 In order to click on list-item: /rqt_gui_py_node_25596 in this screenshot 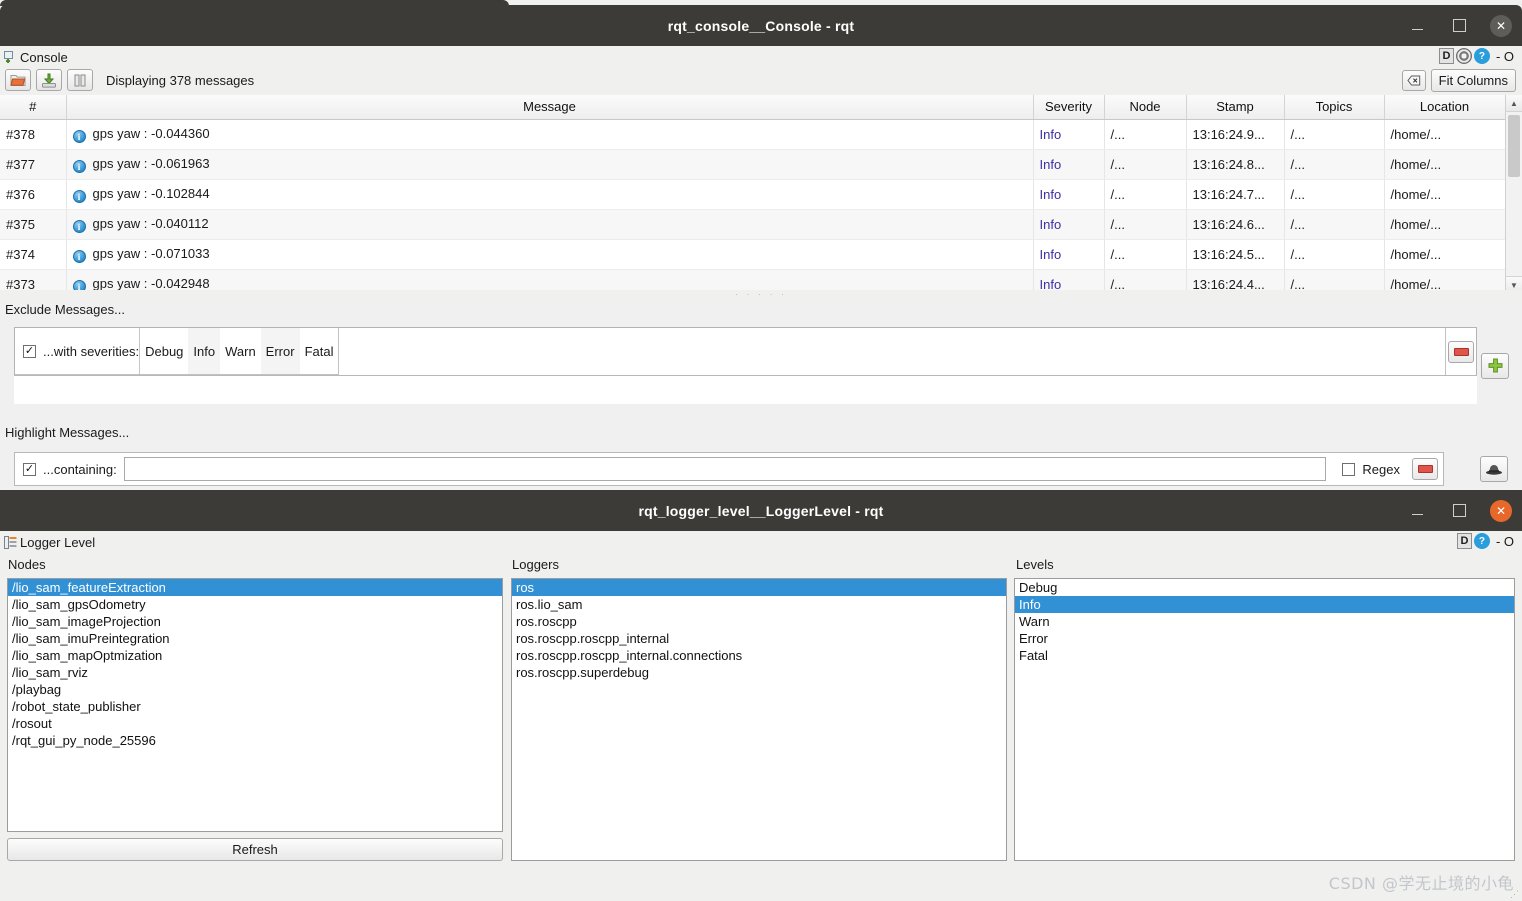, I will do `click(255, 740)`.